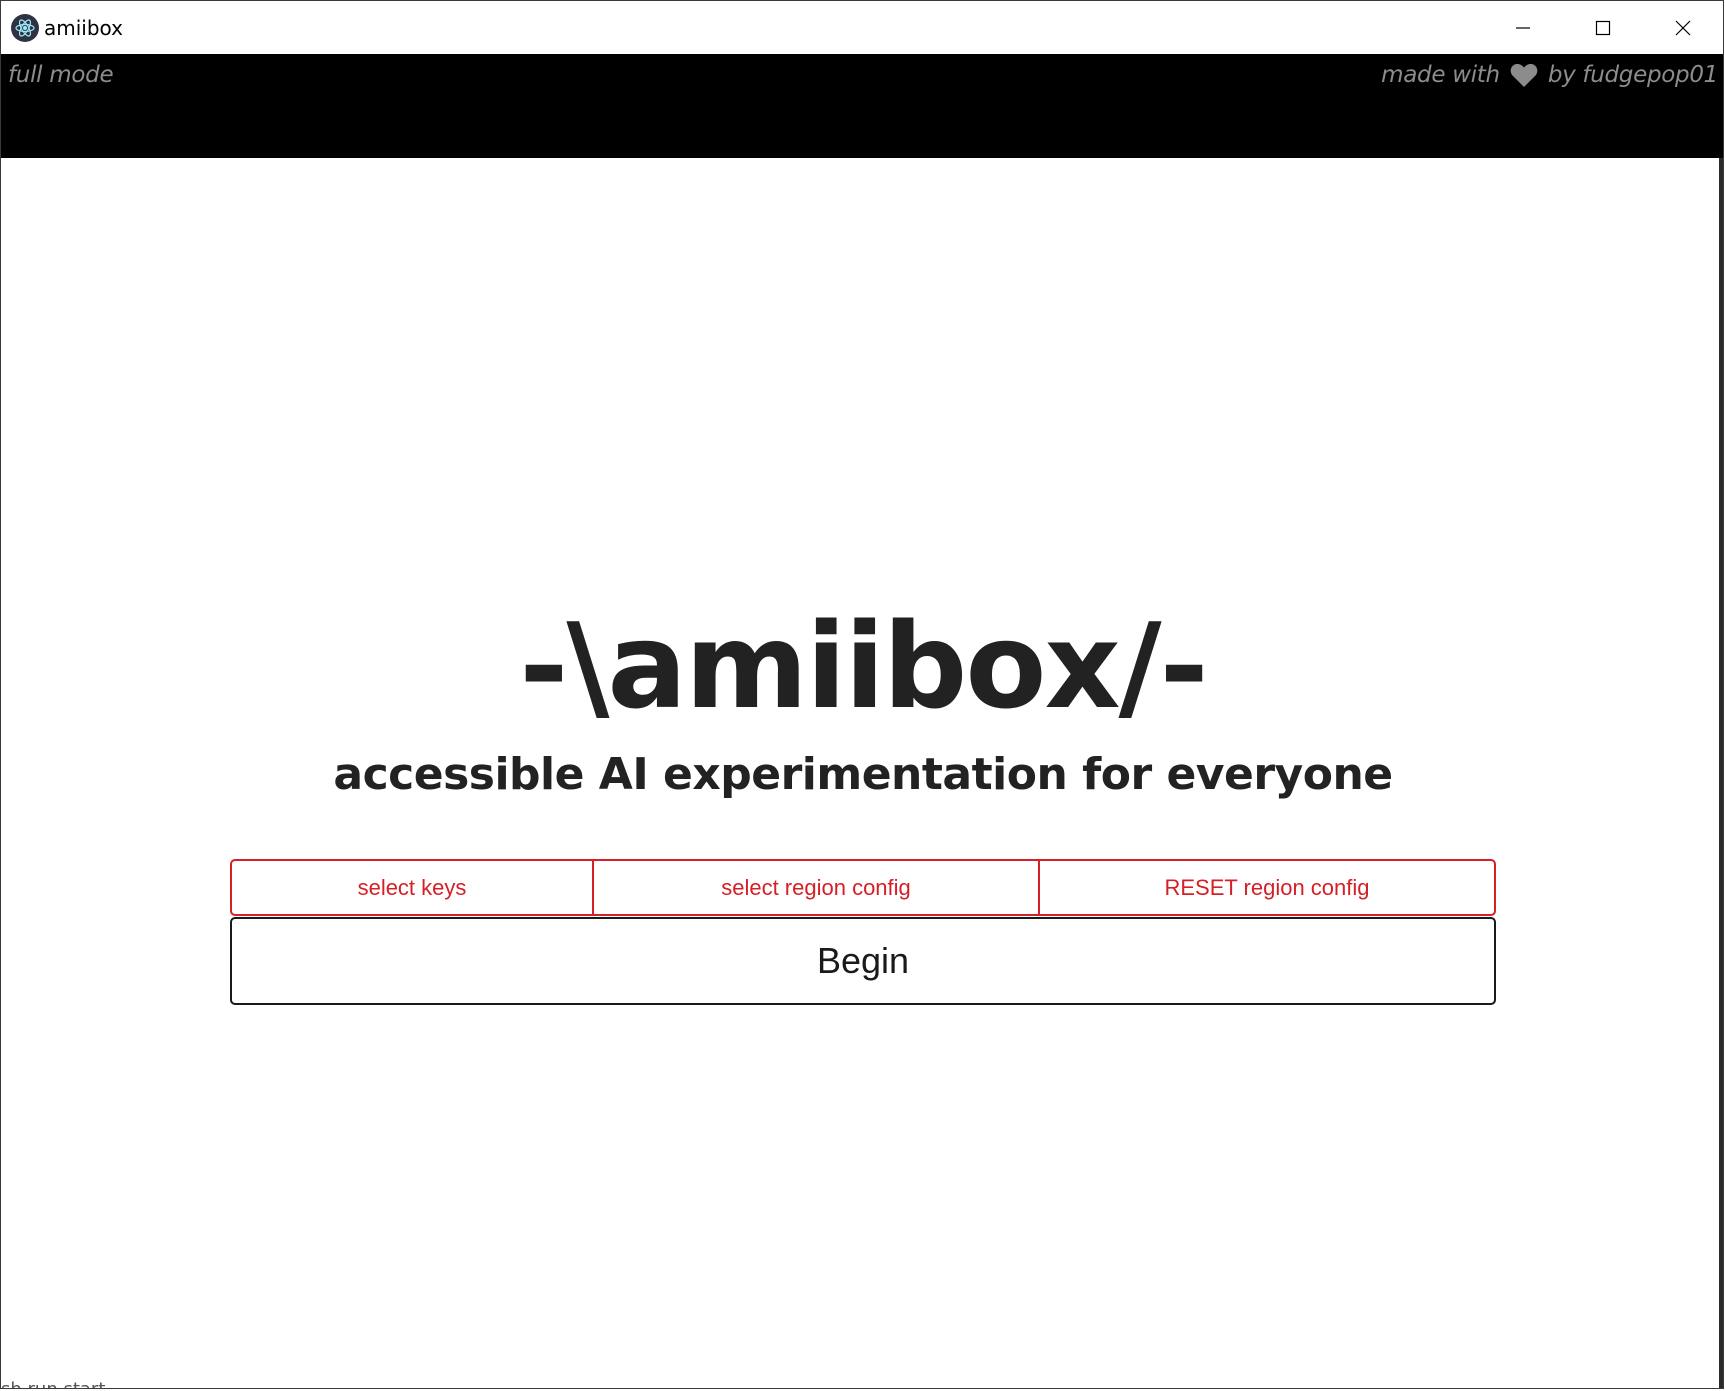 This screenshot has height=1391, width=1725. What do you see at coordinates (862, 106) in the screenshot?
I see `header-bar: full mode made with by fudgepop01` at bounding box center [862, 106].